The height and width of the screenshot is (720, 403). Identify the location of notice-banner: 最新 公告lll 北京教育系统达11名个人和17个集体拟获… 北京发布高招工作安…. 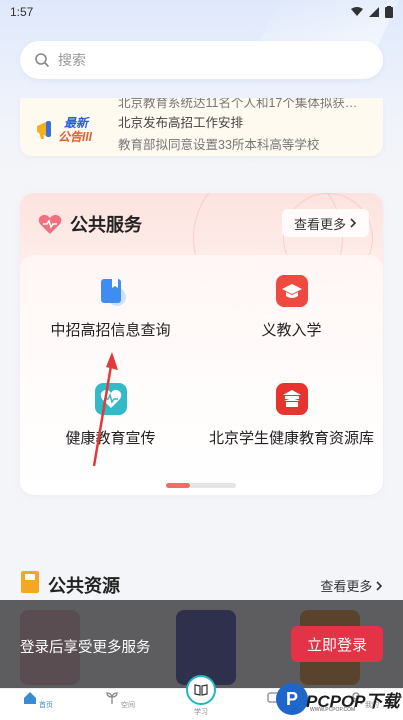
(201, 127).